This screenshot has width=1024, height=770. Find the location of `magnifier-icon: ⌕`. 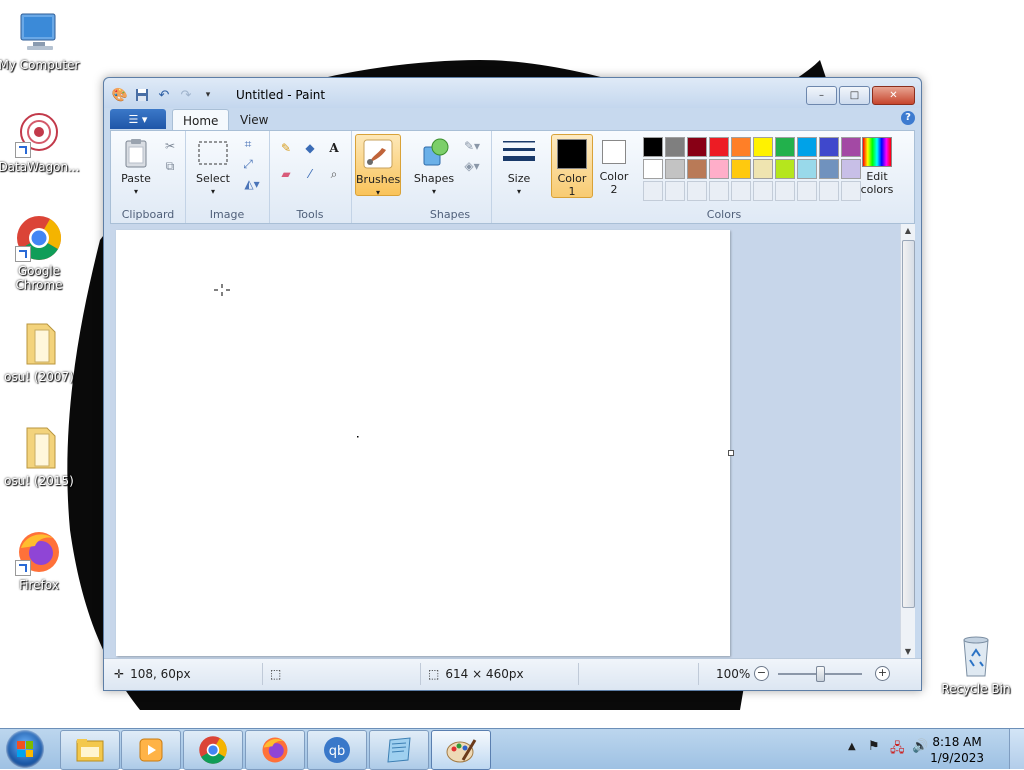

magnifier-icon: ⌕ is located at coordinates (334, 174).